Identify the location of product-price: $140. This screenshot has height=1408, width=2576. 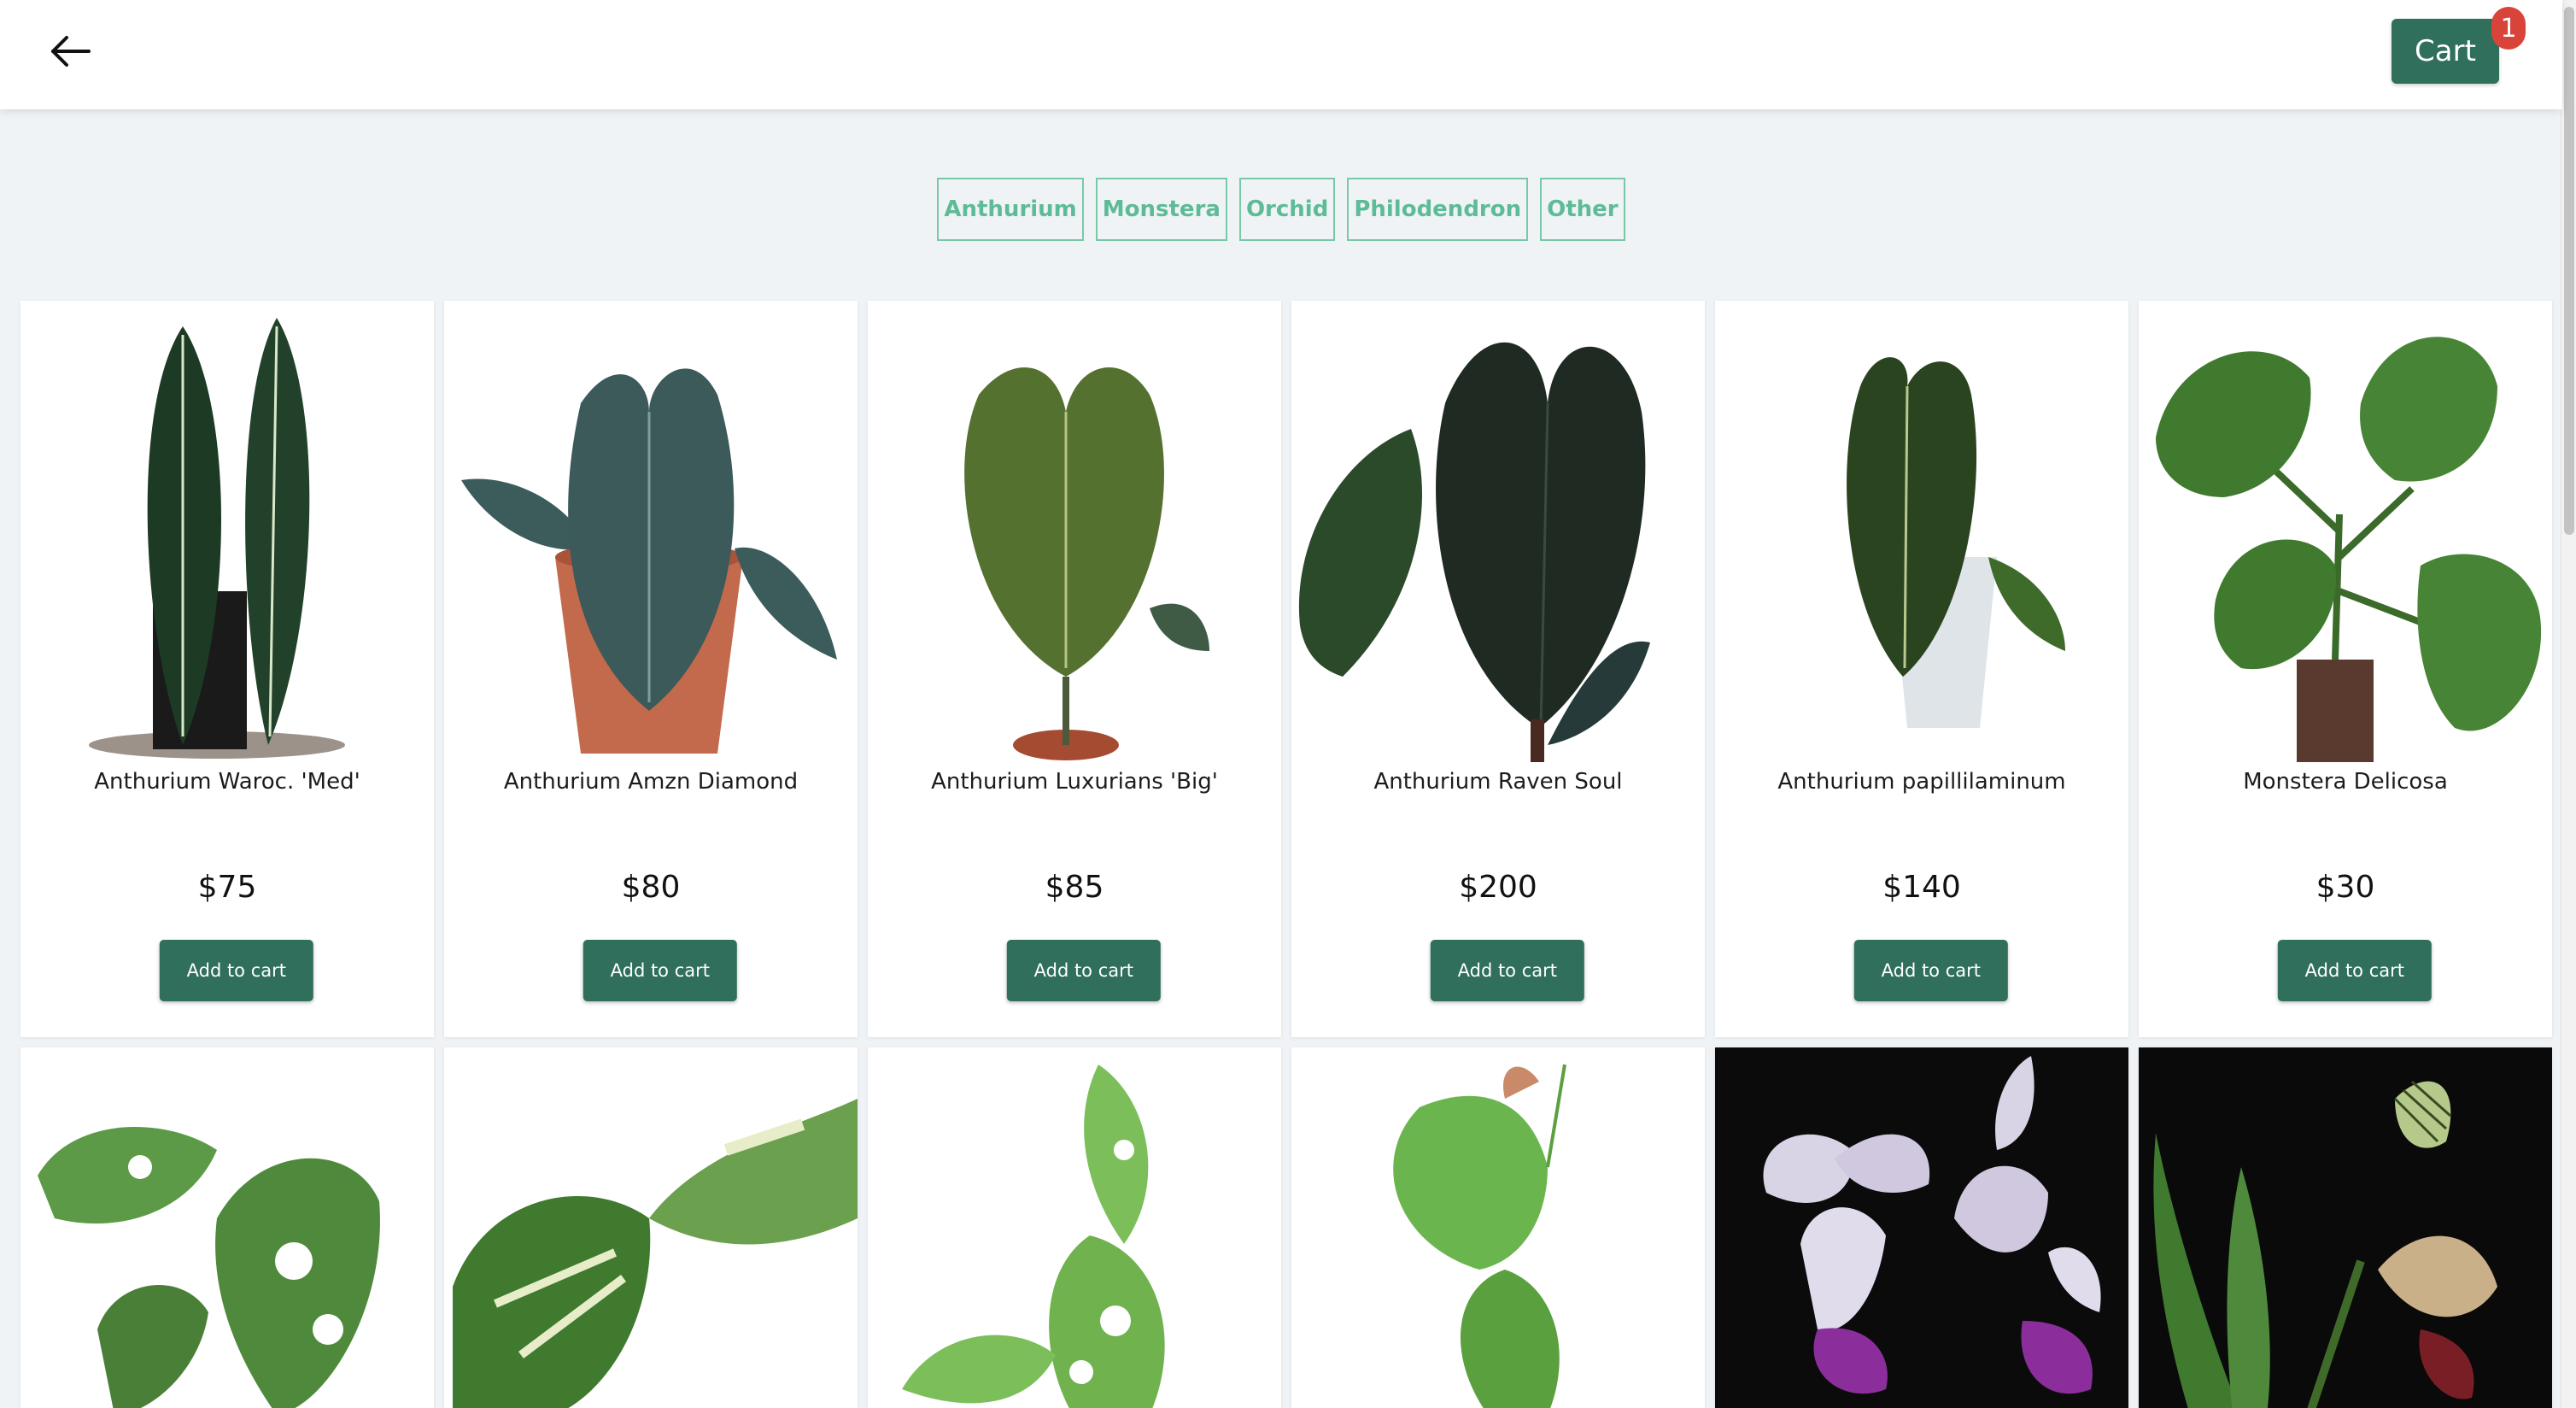
(1921, 887).